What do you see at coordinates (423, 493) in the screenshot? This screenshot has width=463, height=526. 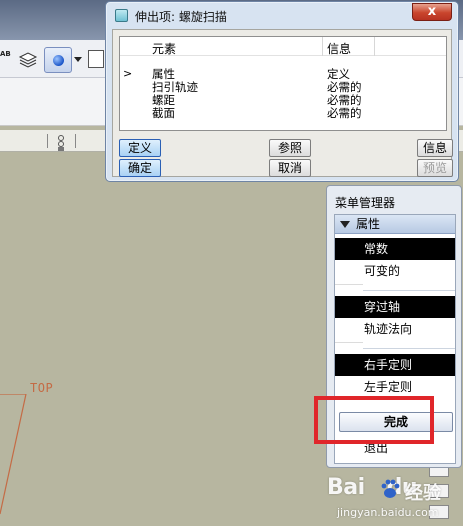 I see `watermark-suffix: 经验` at bounding box center [423, 493].